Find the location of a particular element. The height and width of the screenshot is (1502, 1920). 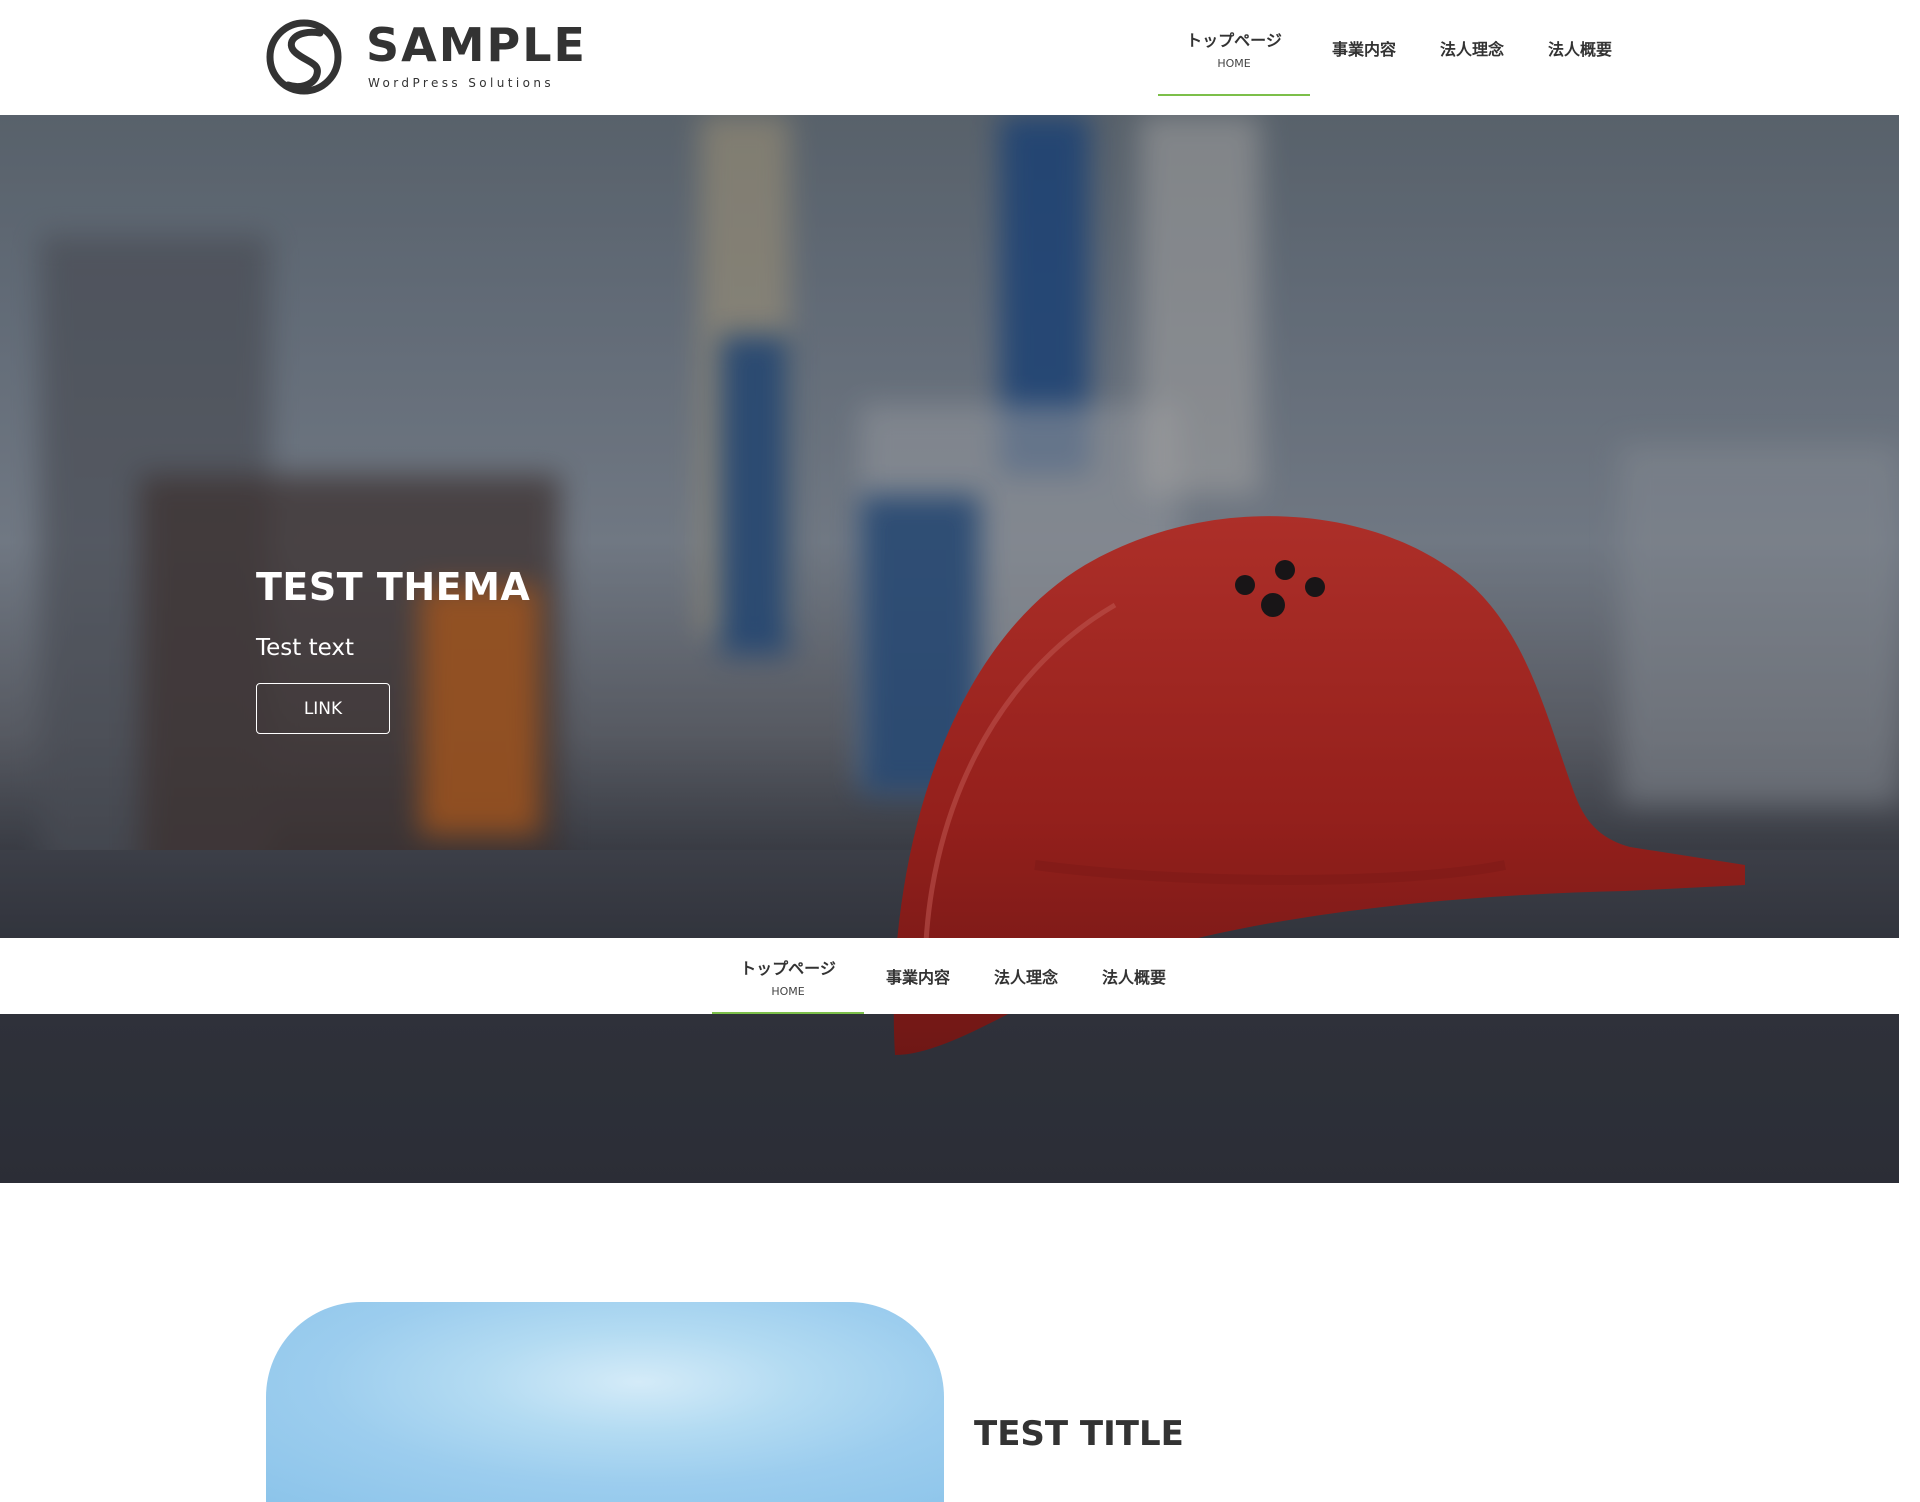

main-nav: トップページ HOME 事業内容 法人理念 法人概要 is located at coordinates (1396, 48).